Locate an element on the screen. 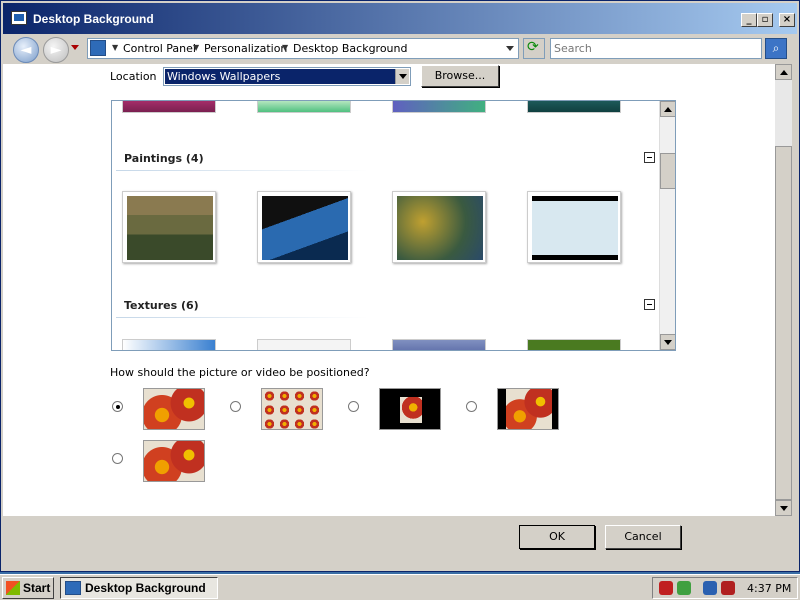 The image size is (800, 600). gallery-scrollbar is located at coordinates (667, 225).